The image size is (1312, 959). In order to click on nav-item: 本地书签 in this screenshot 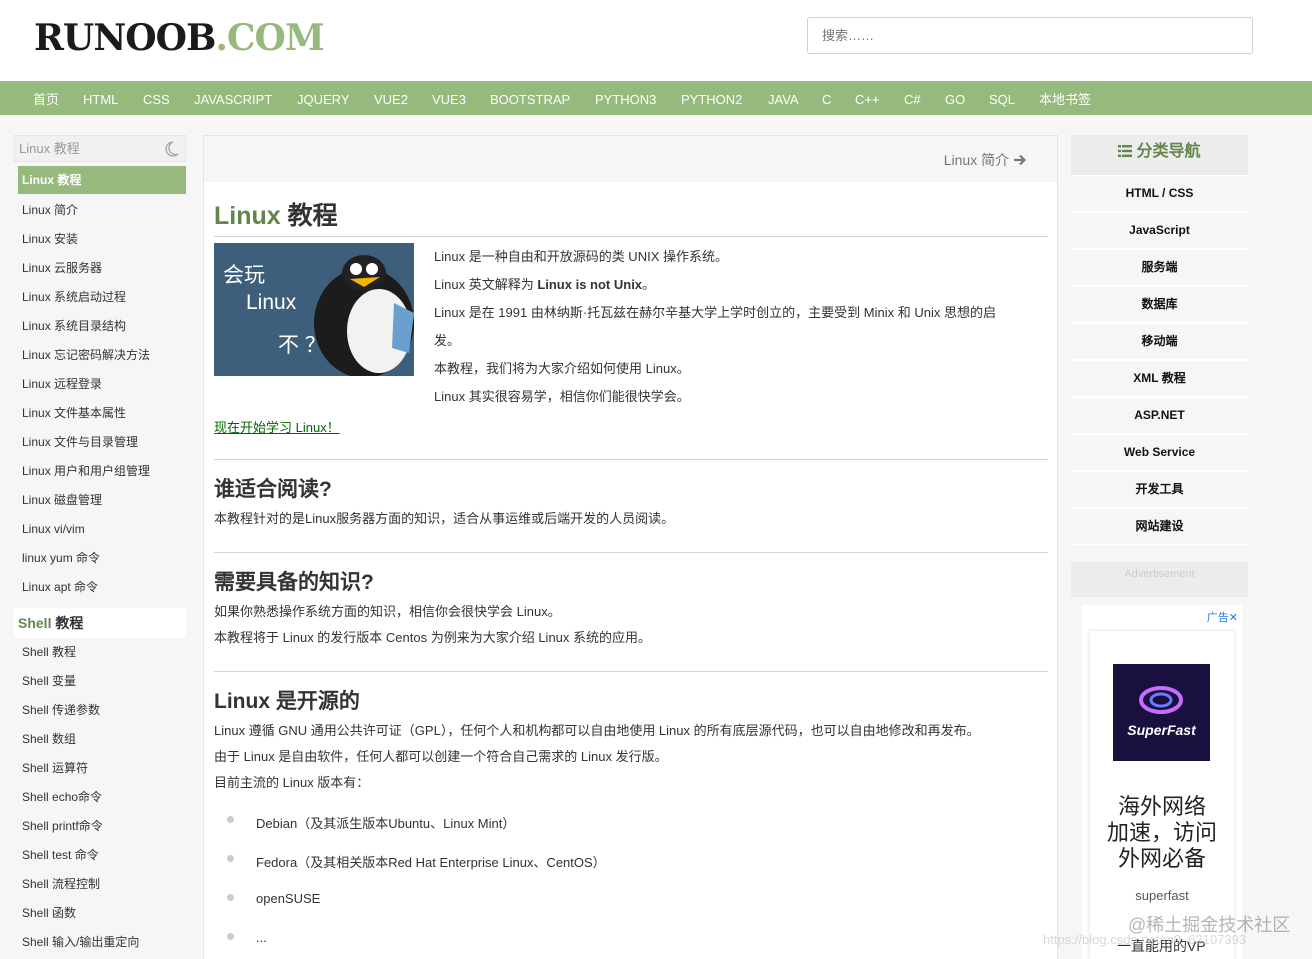, I will do `click(1065, 100)`.